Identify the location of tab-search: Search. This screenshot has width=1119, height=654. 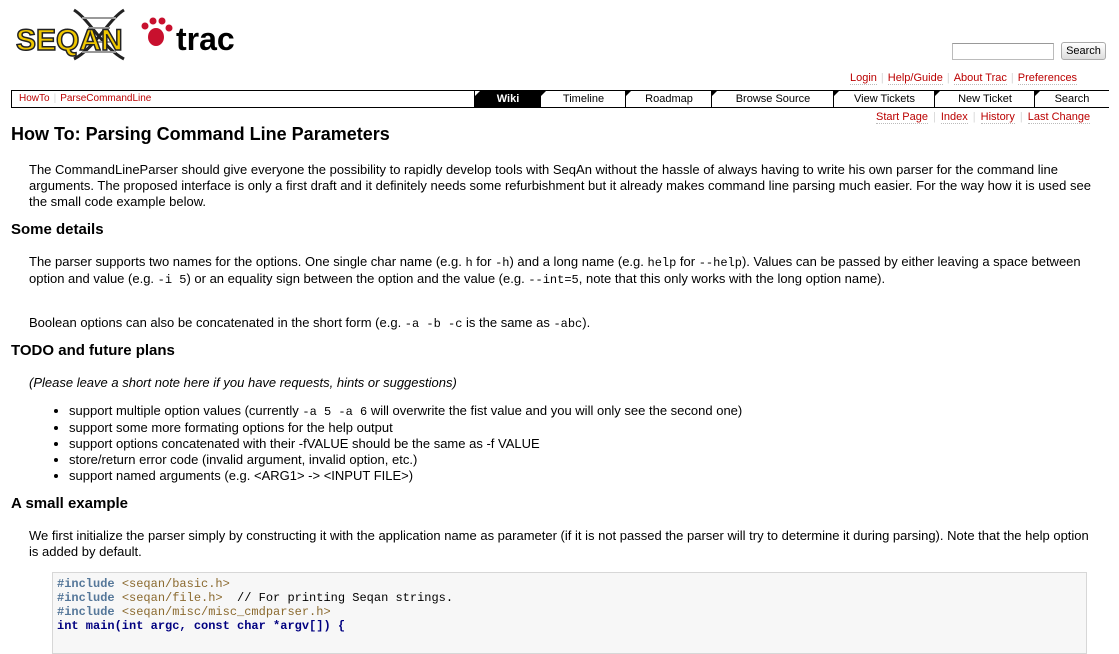
(1071, 99).